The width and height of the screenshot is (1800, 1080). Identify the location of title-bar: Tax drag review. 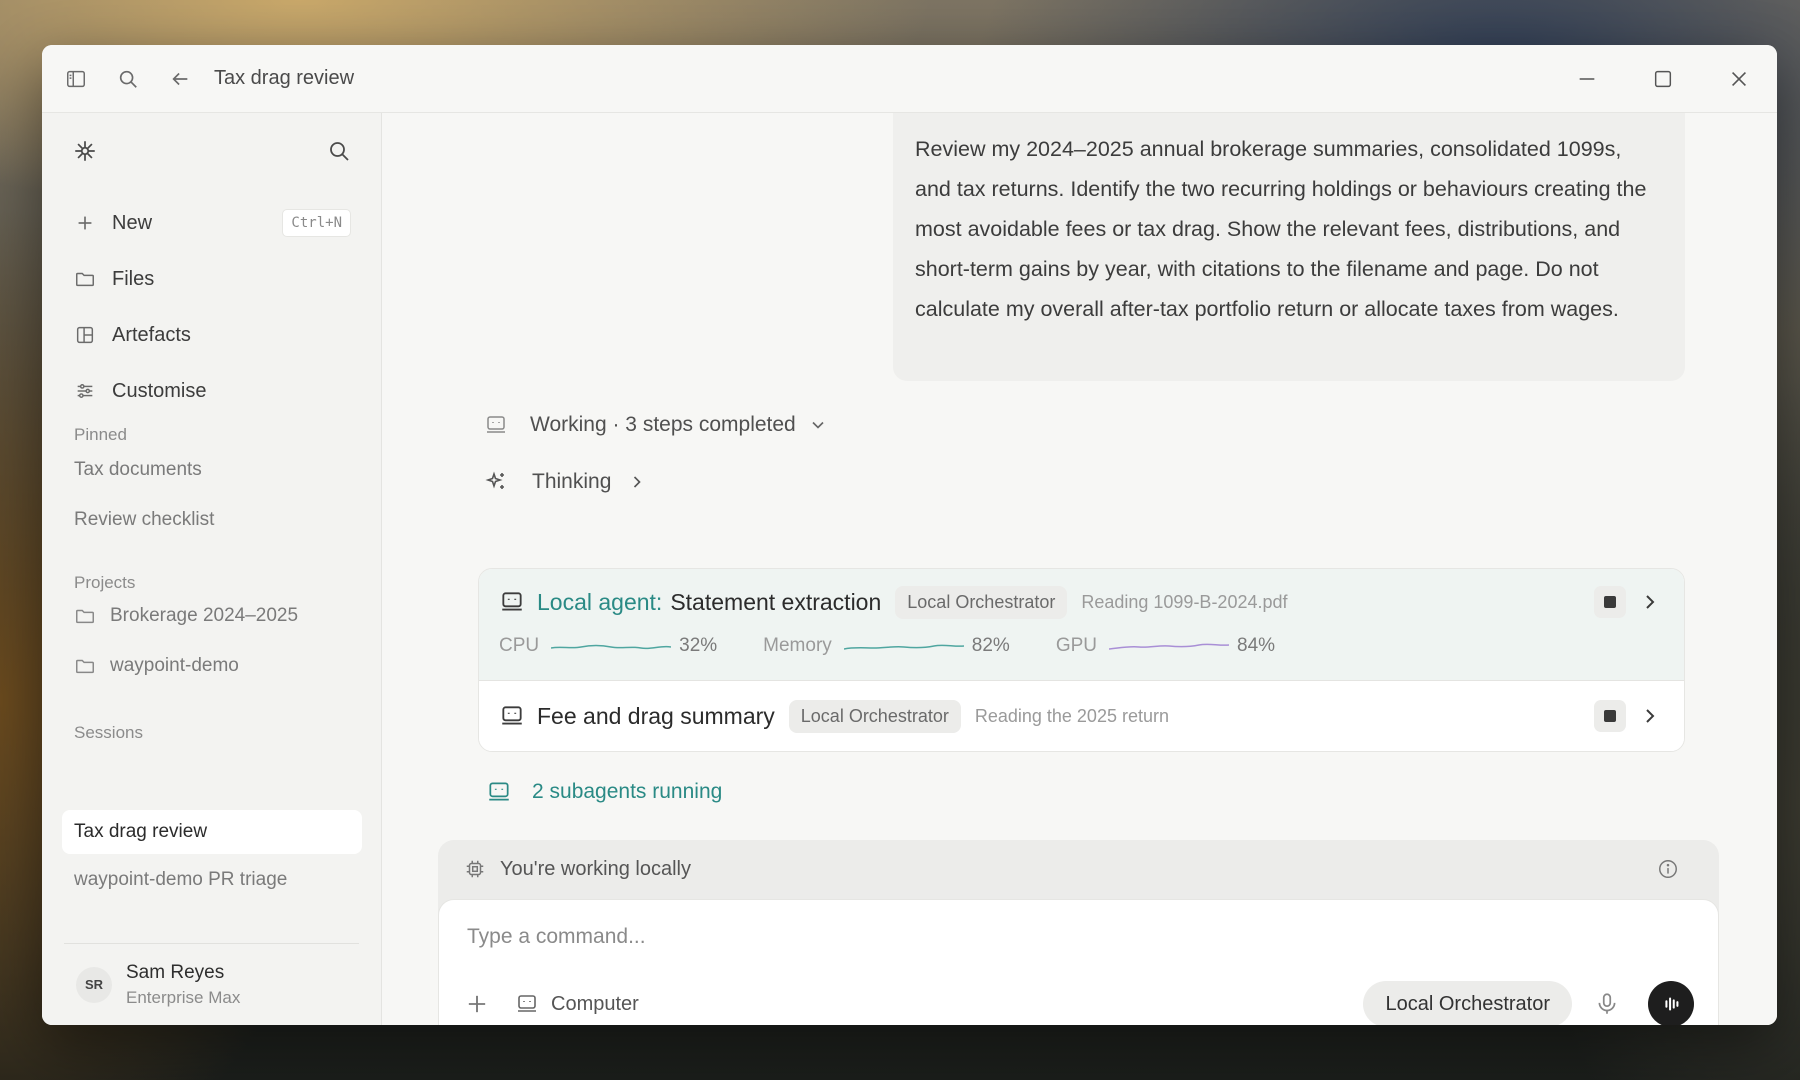
(909, 79).